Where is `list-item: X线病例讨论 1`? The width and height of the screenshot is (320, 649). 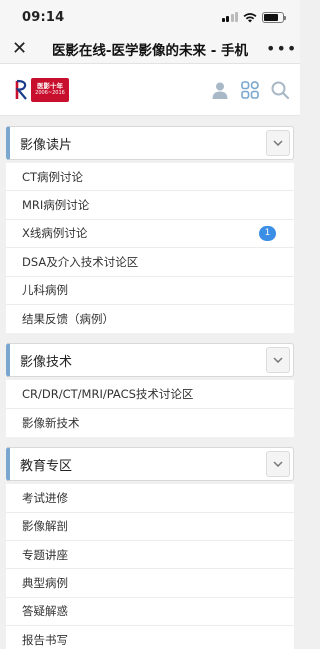
list-item: X线病例讨论 1 is located at coordinates (150, 234).